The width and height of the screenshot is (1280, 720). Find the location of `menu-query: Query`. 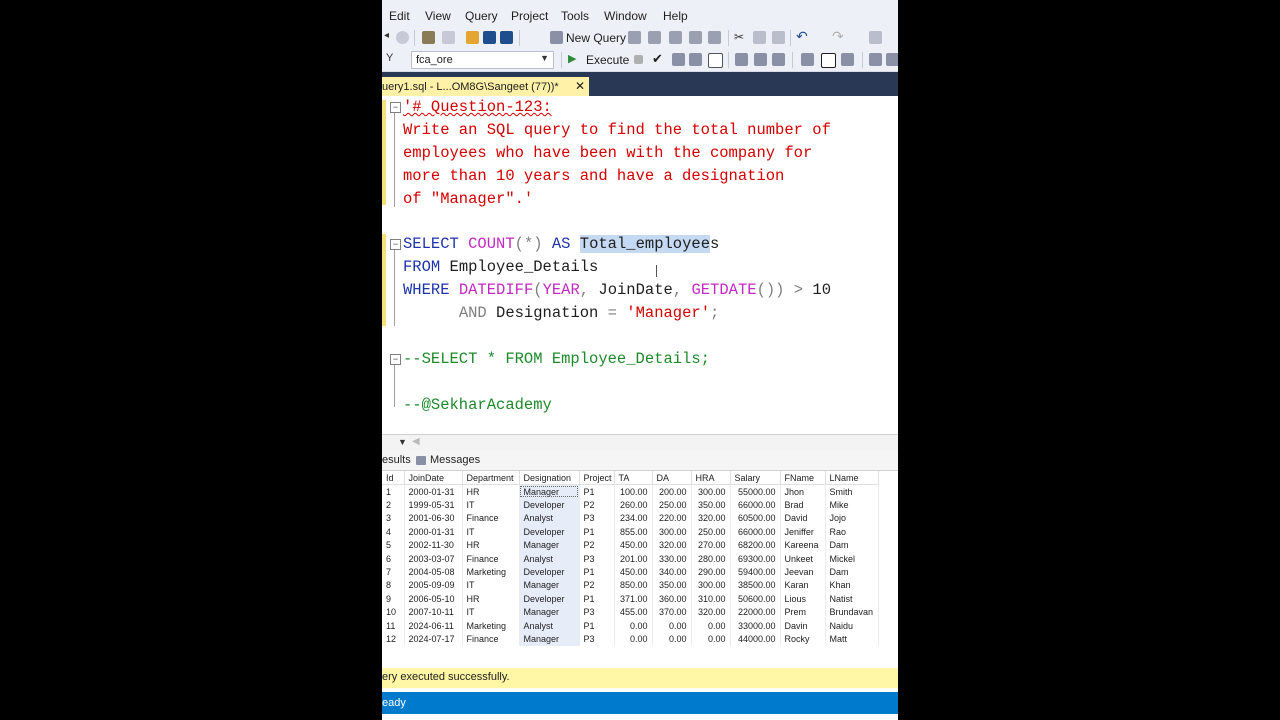

menu-query: Query is located at coordinates (481, 16).